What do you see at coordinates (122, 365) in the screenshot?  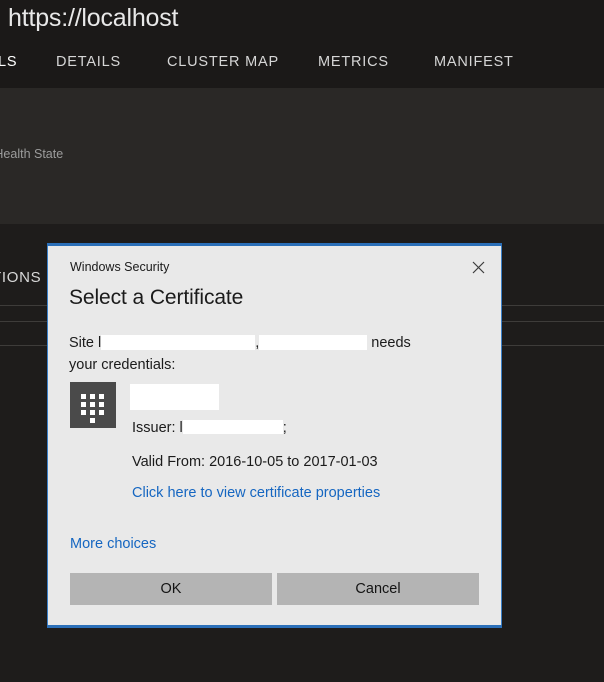 I see `site-prompt-line2: your credentials:` at bounding box center [122, 365].